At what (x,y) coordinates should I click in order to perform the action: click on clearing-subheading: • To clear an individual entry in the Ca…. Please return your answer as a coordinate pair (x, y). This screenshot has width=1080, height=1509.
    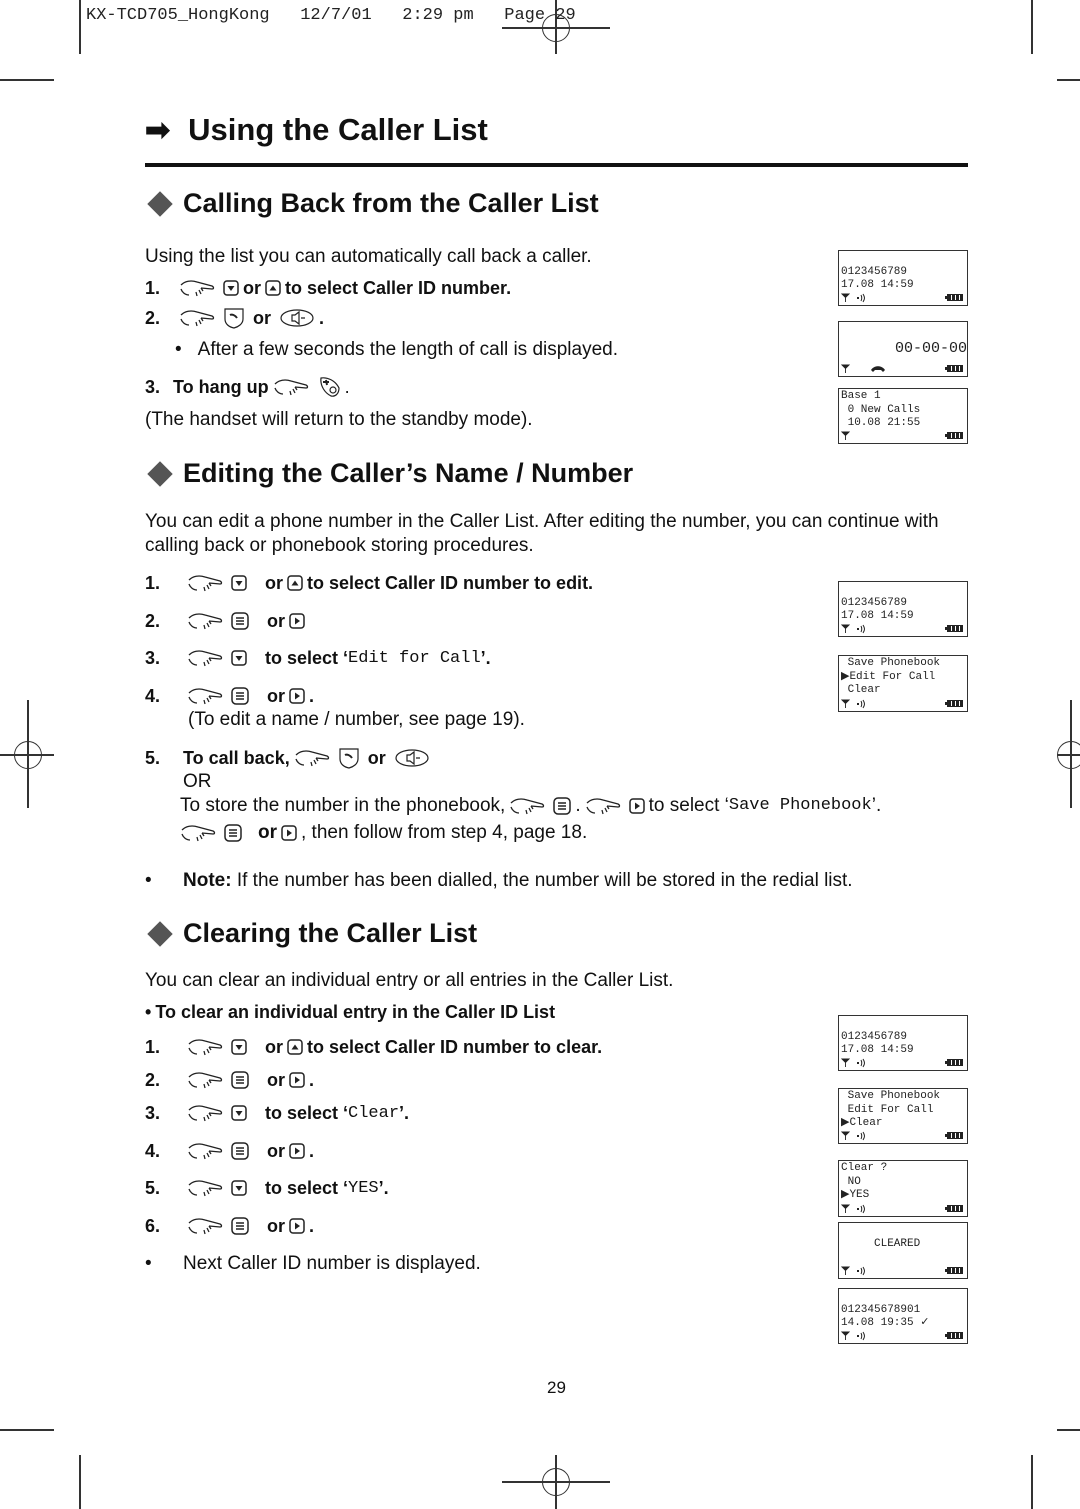
    Looking at the image, I should click on (350, 1012).